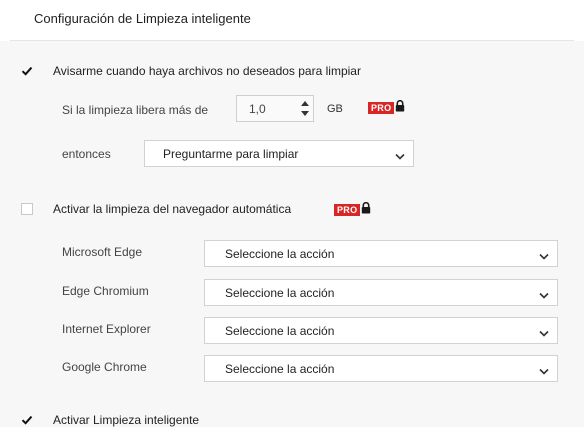 This screenshot has width=584, height=427. I want to click on google-chrome-action-select: Seleccione la acción, so click(381, 368).